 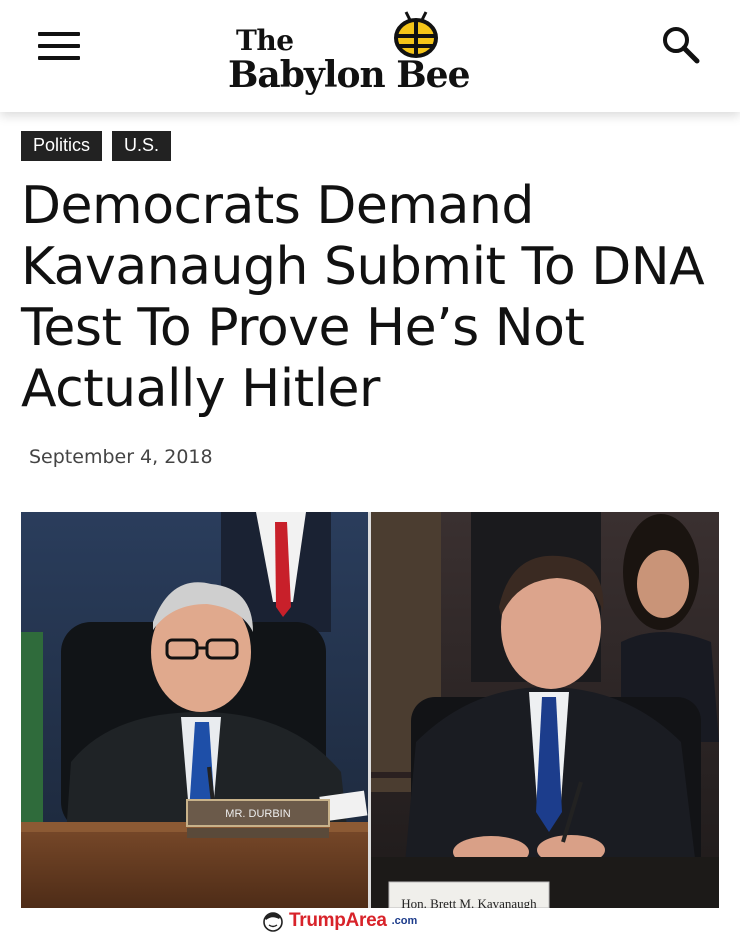 I want to click on watermark-brand: TrumpArea, so click(x=338, y=920).